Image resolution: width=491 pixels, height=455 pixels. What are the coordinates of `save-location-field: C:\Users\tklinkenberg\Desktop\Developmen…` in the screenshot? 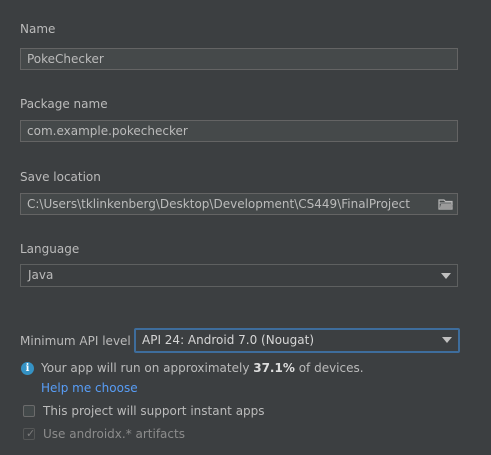 It's located at (239, 204).